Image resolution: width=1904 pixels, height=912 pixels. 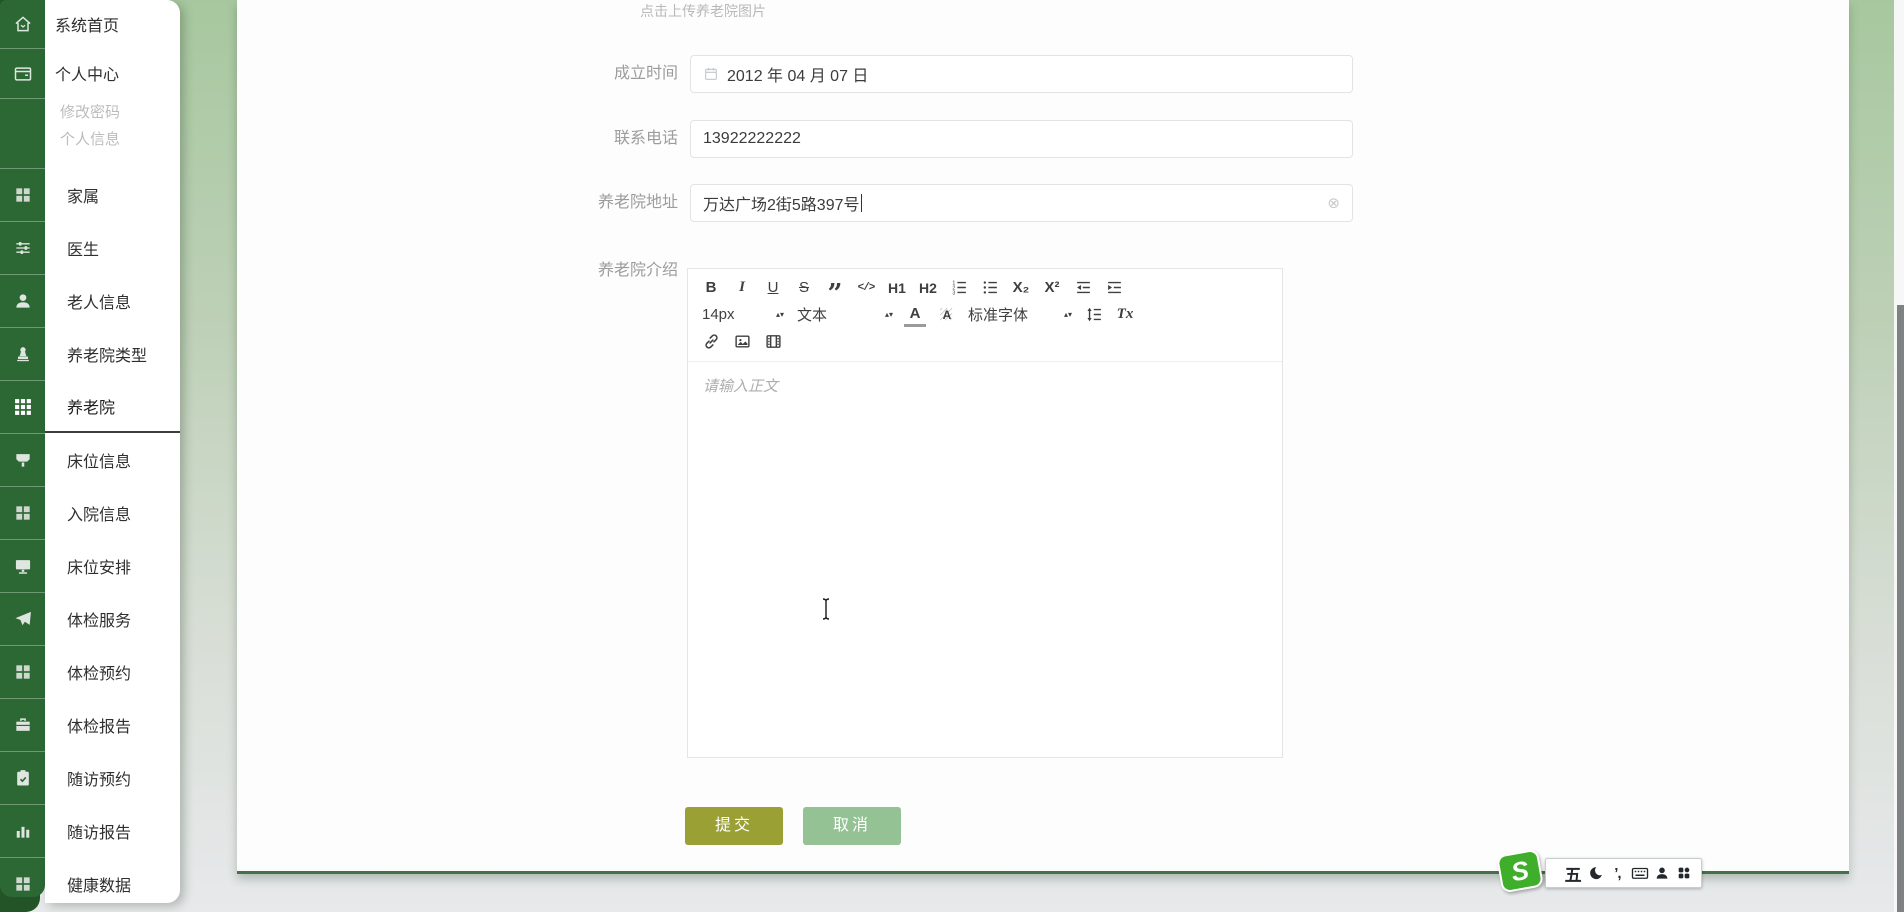 I want to click on sidebar-item-checkup-report: 体检报告, so click(x=90, y=724).